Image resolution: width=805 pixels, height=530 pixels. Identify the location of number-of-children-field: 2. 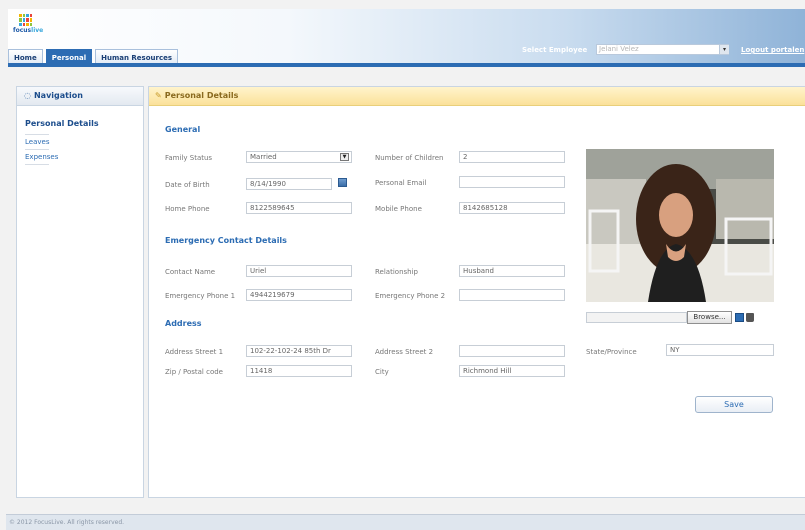
(512, 157).